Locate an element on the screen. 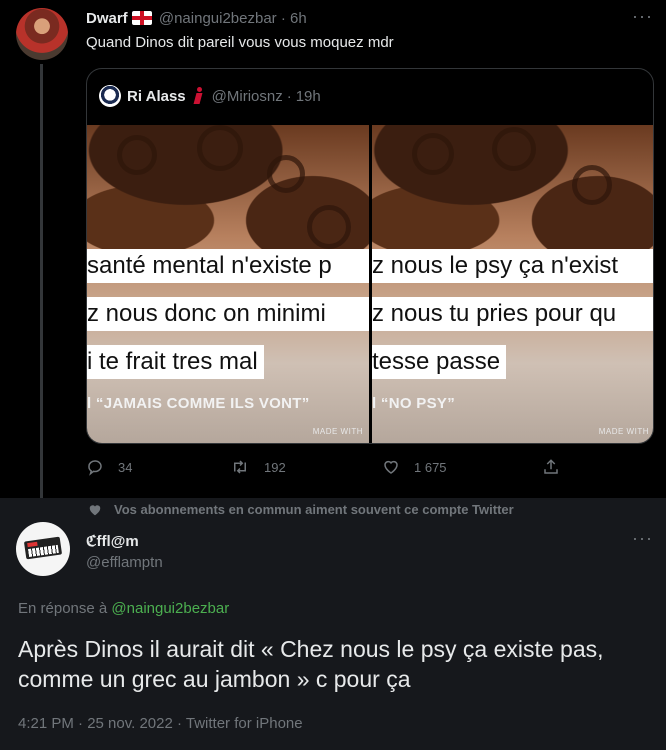 This screenshot has width=666, height=750. caption-line: tesse passe is located at coordinates (439, 362).